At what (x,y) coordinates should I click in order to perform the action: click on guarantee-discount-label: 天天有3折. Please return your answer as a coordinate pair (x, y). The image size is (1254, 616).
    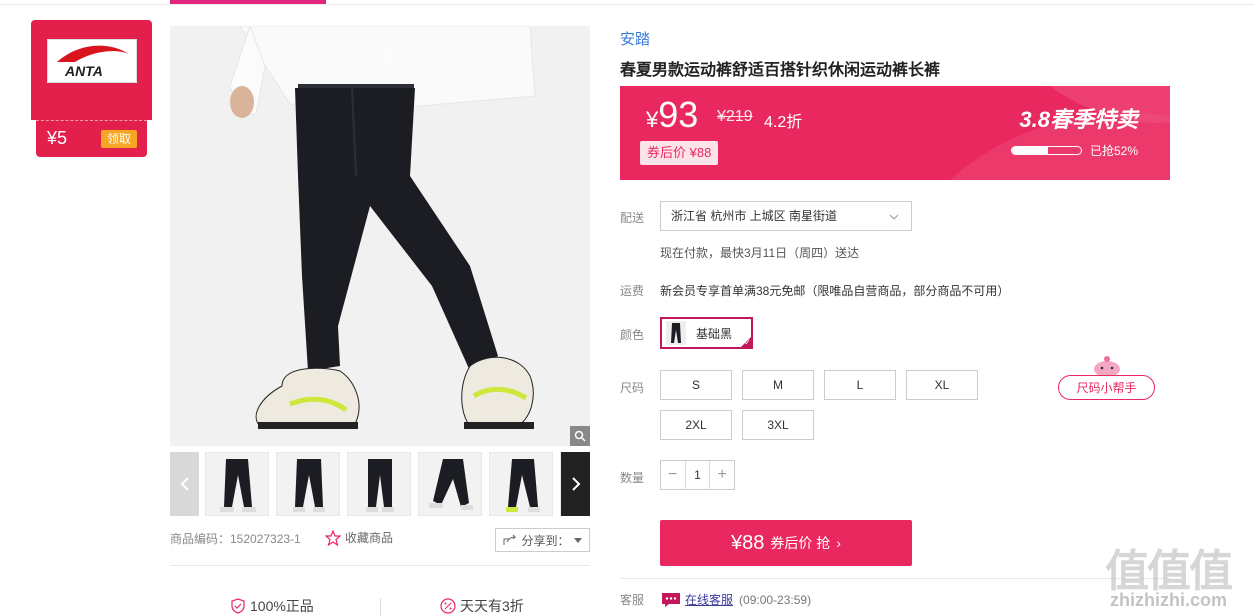
    Looking at the image, I should click on (492, 606).